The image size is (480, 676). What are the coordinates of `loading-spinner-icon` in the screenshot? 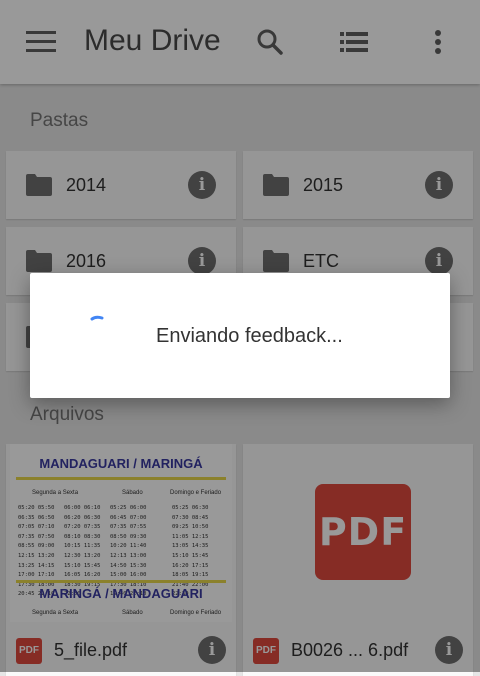 It's located at (97, 318).